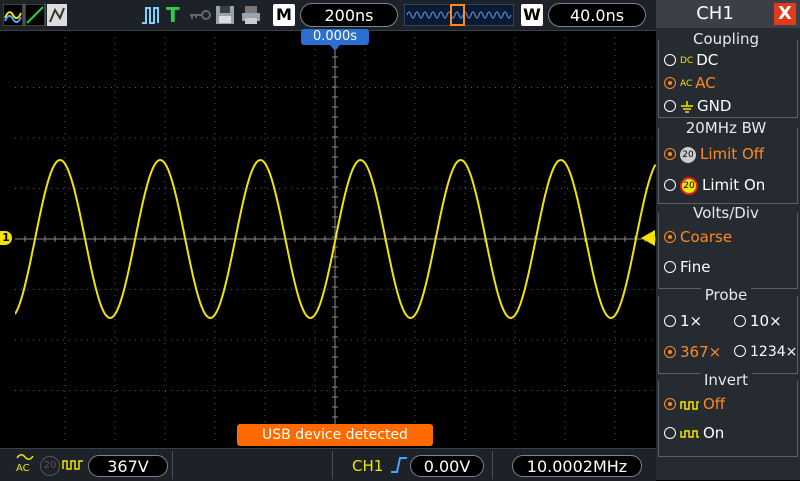  Describe the element at coordinates (714, 185) in the screenshot. I see `bw-option-limit-on: 20 Limit On` at that location.